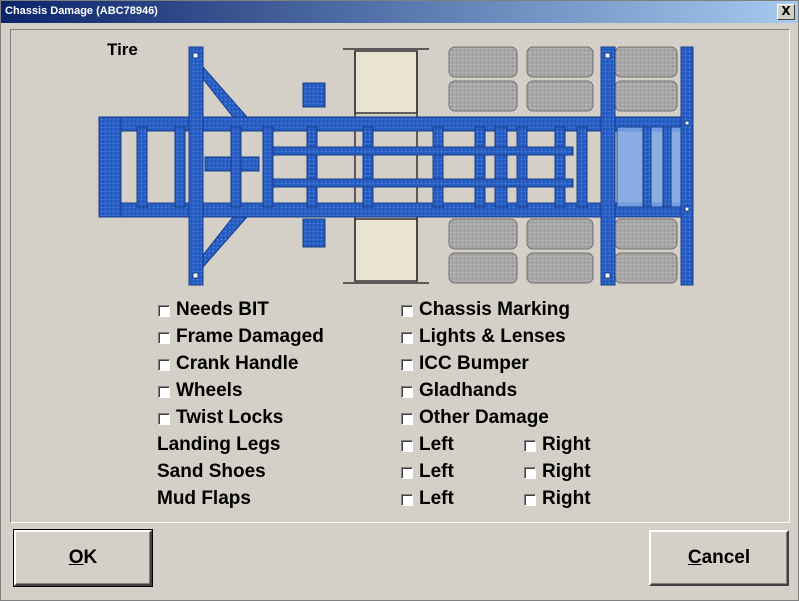  Describe the element at coordinates (560, 268) in the screenshot. I see `tire-mid-right-outer` at that location.